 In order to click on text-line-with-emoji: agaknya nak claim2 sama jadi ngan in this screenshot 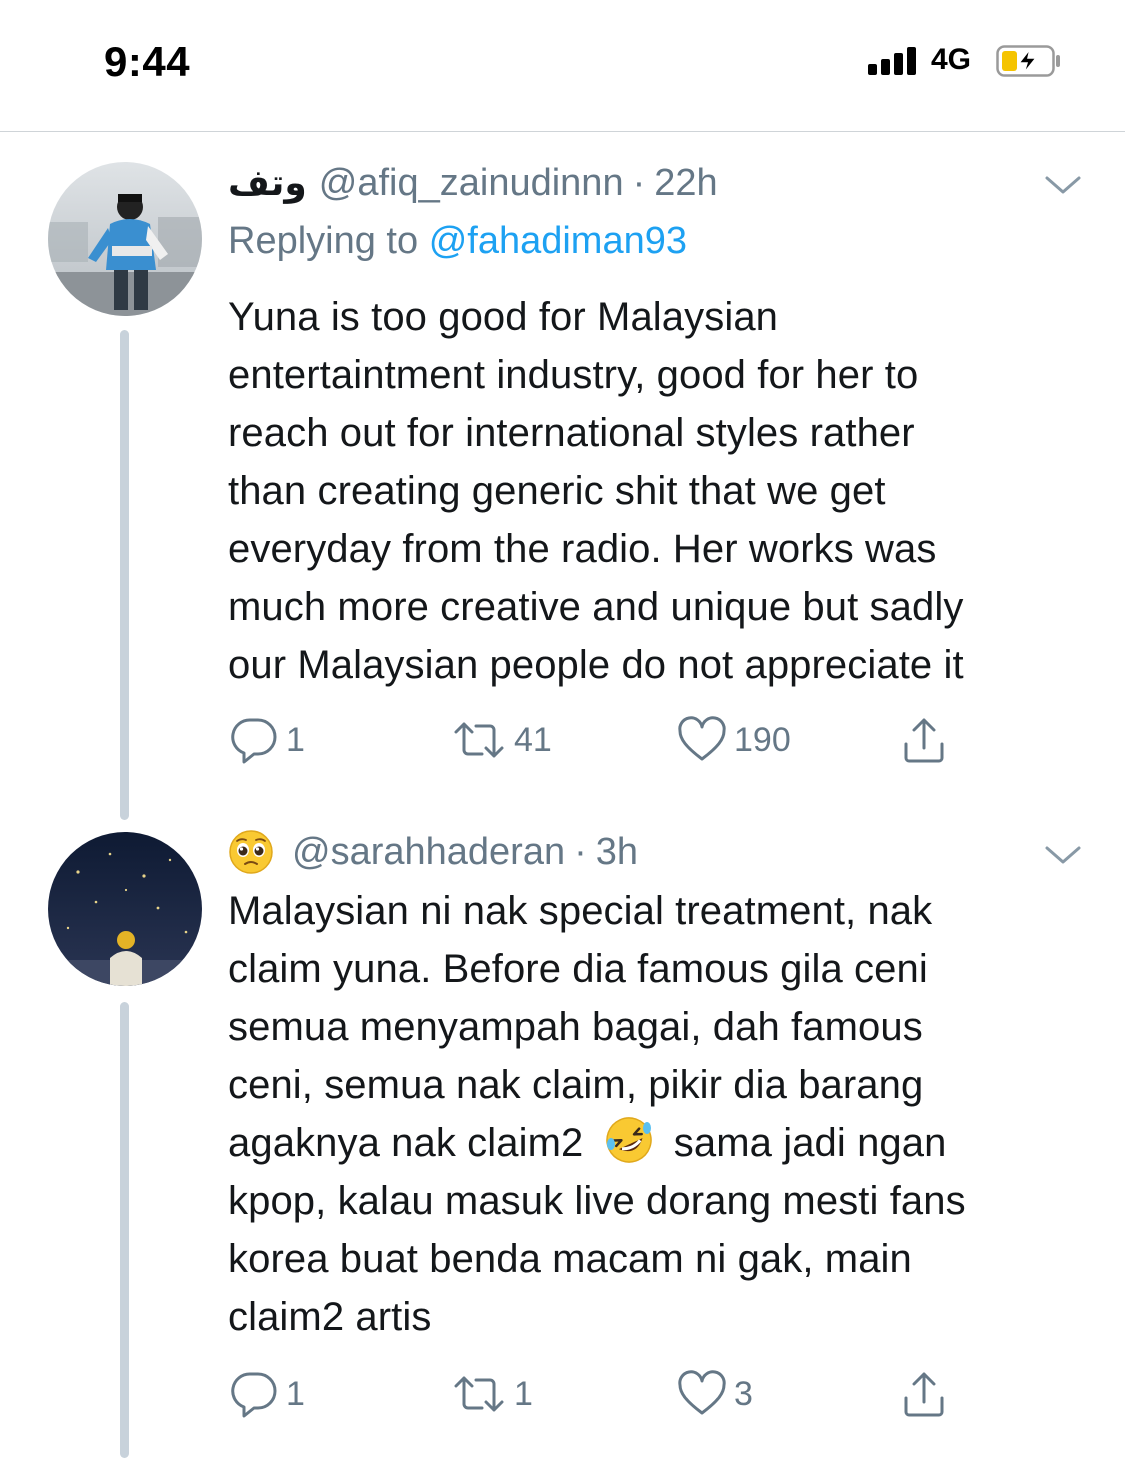, I will do `click(663, 1143)`.